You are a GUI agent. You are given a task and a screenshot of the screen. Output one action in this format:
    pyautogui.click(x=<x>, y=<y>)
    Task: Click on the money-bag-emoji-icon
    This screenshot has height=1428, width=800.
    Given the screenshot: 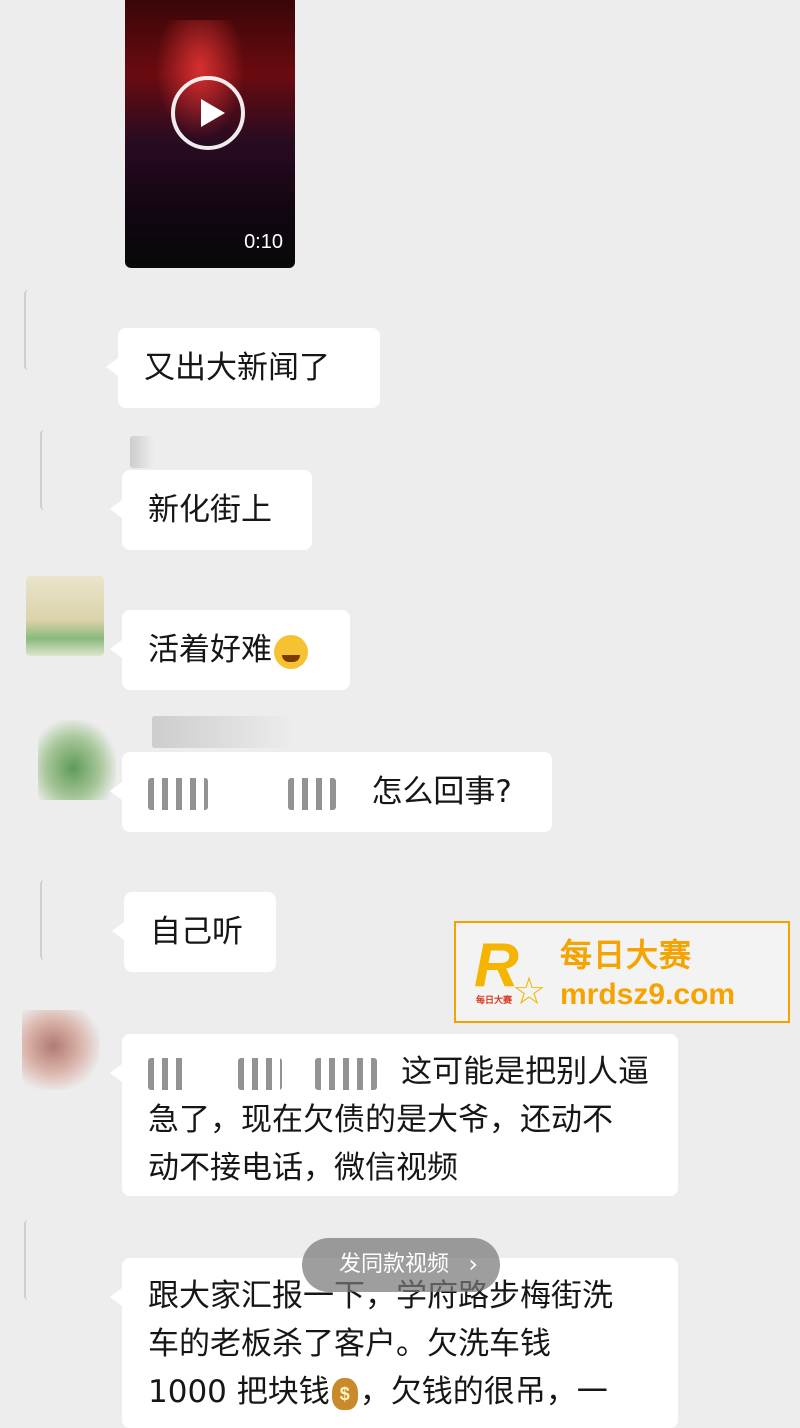 What is the action you would take?
    pyautogui.click(x=344, y=1393)
    